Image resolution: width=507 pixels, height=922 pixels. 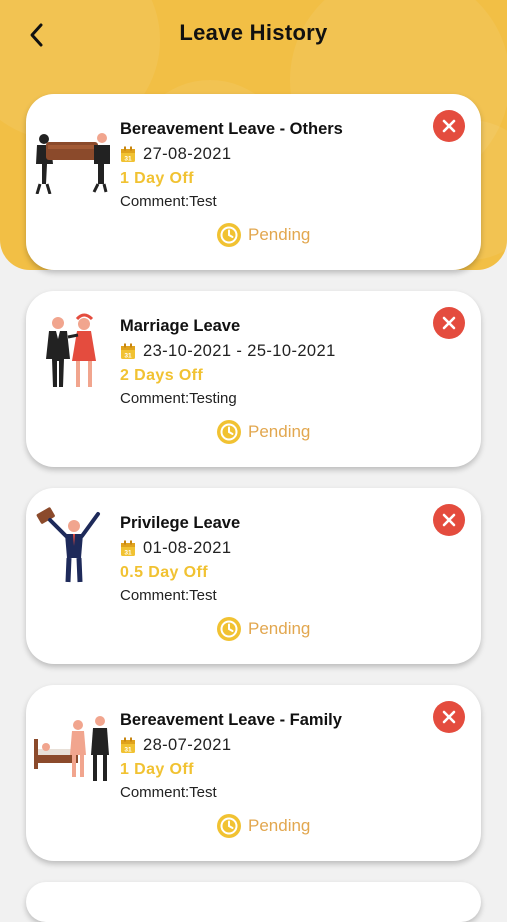 I want to click on leave-card-partial, so click(x=253, y=902).